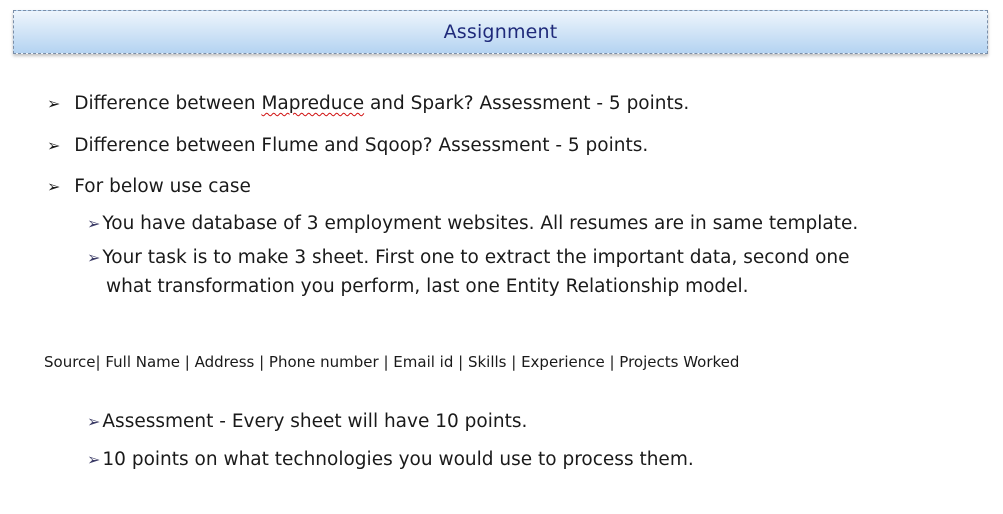  I want to click on title-bar: Assignment, so click(500, 32).